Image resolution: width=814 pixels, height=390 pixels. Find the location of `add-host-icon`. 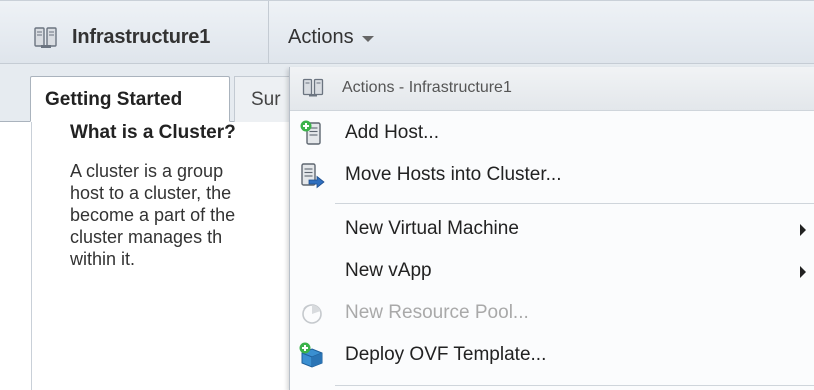

add-host-icon is located at coordinates (310, 132).